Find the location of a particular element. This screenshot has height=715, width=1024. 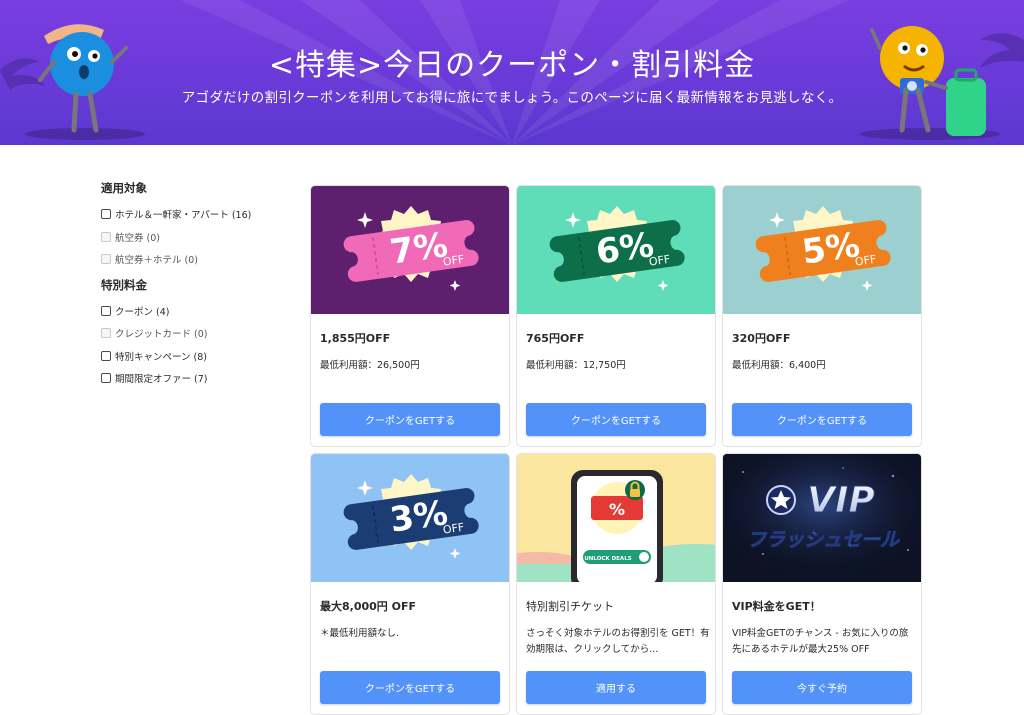

vip-subheadline: フラッシュセール is located at coordinates (823, 540).